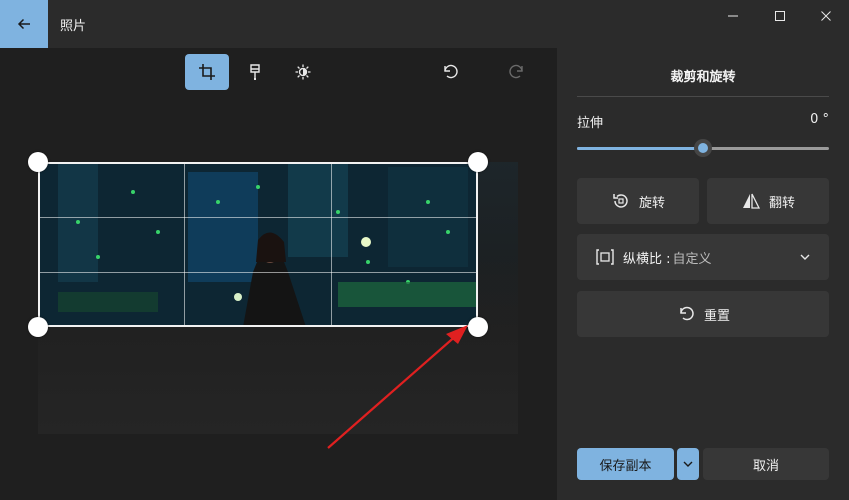  What do you see at coordinates (590, 123) in the screenshot?
I see `straighten-label: 拉伸` at bounding box center [590, 123].